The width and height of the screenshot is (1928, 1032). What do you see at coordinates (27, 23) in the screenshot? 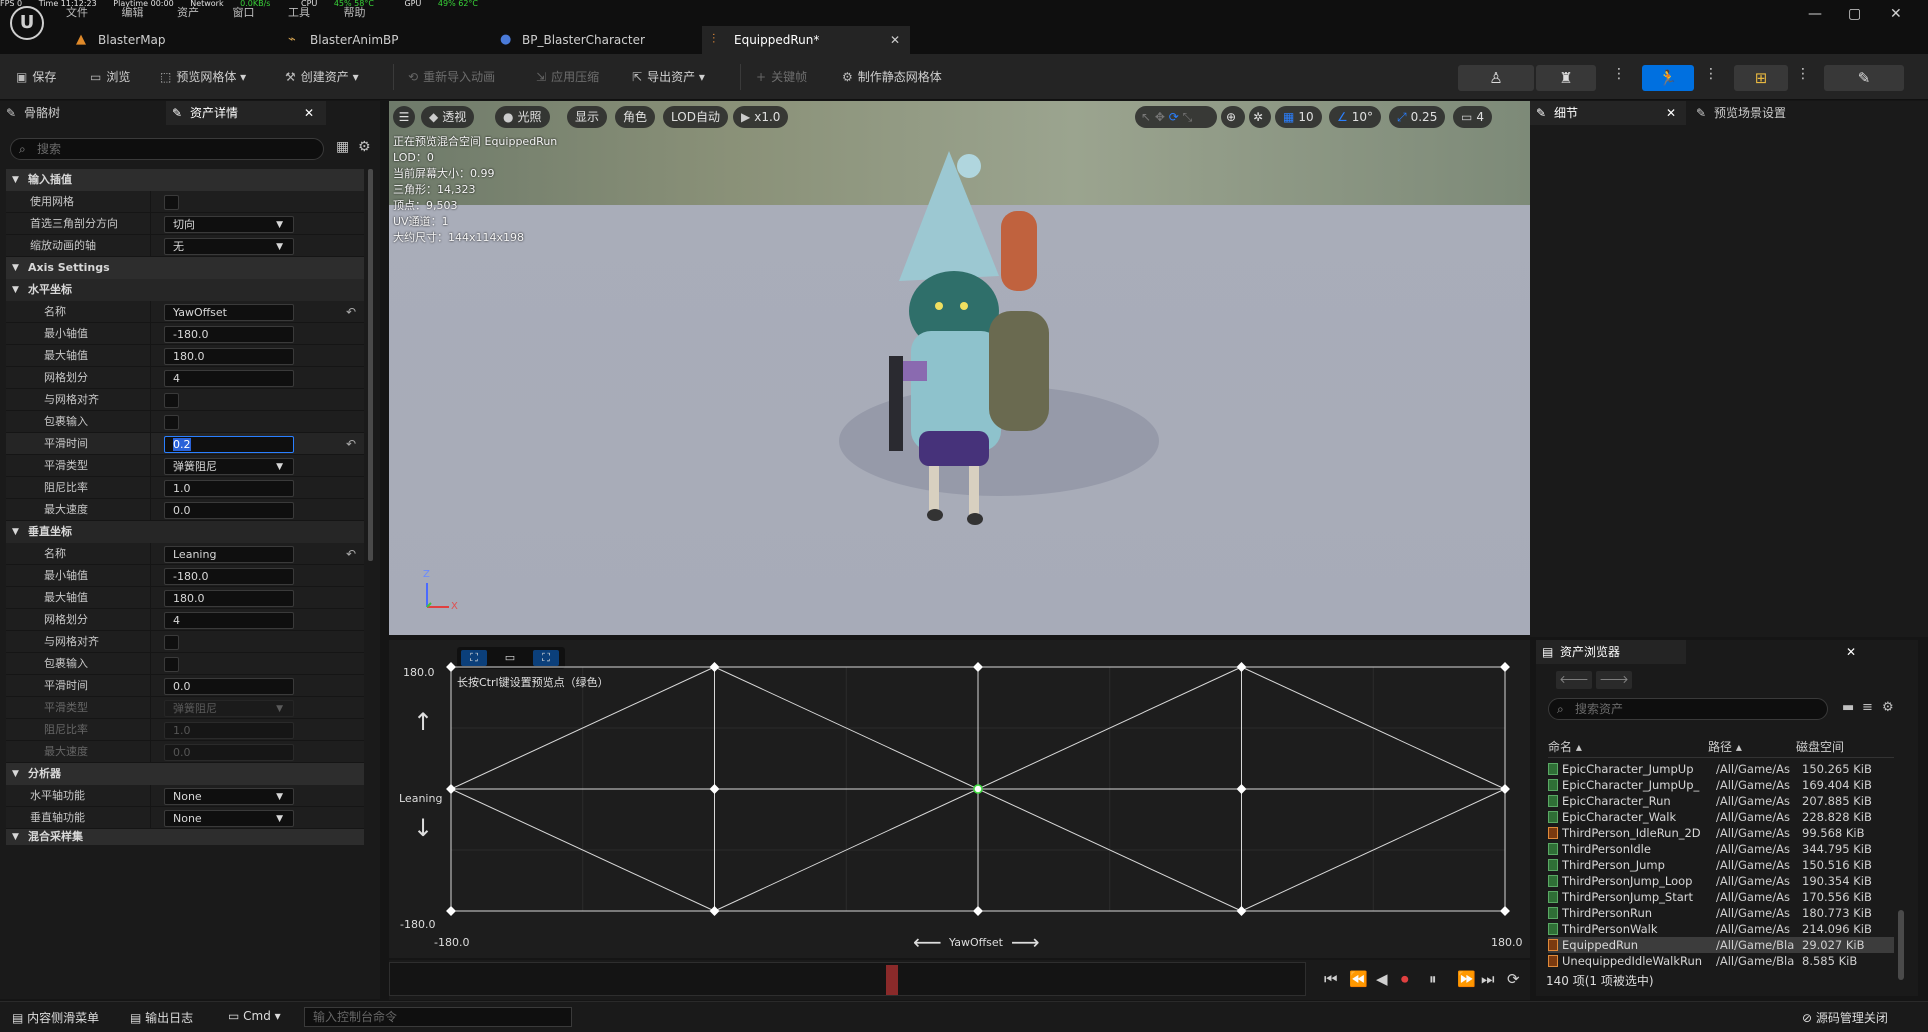
I see `unreal-logo-icon: U` at bounding box center [27, 23].